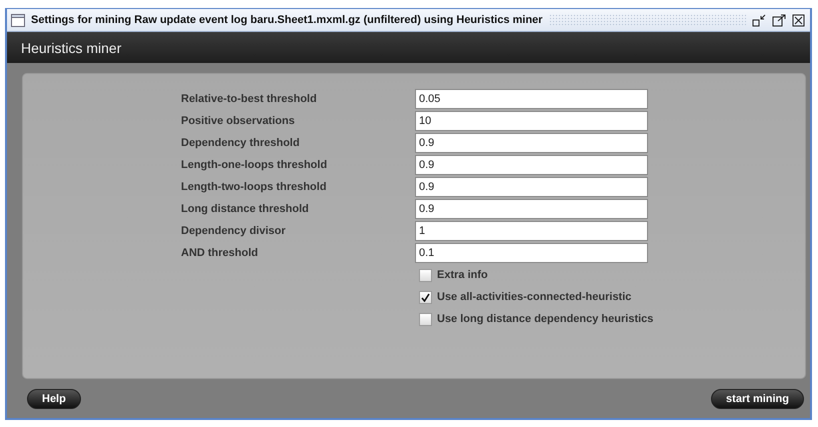  What do you see at coordinates (287, 20) in the screenshot?
I see `window-title: Settings for mining Raw update event log baru.Sheet1.mxml.gz (unfiltered) using Heuristics miner` at bounding box center [287, 20].